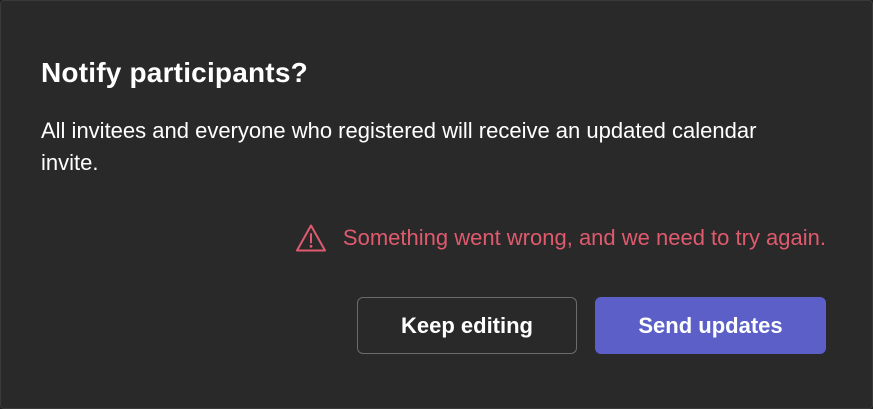  What do you see at coordinates (710, 325) in the screenshot?
I see `send-updates-button: Send updates` at bounding box center [710, 325].